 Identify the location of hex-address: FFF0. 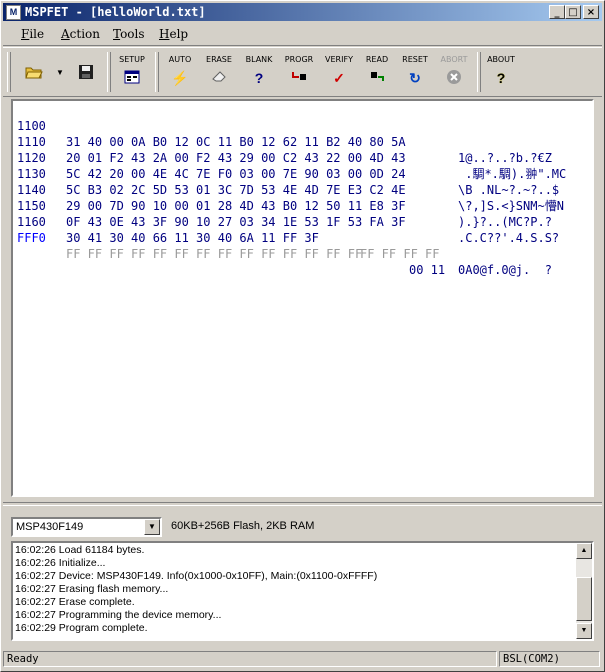
(31, 238).